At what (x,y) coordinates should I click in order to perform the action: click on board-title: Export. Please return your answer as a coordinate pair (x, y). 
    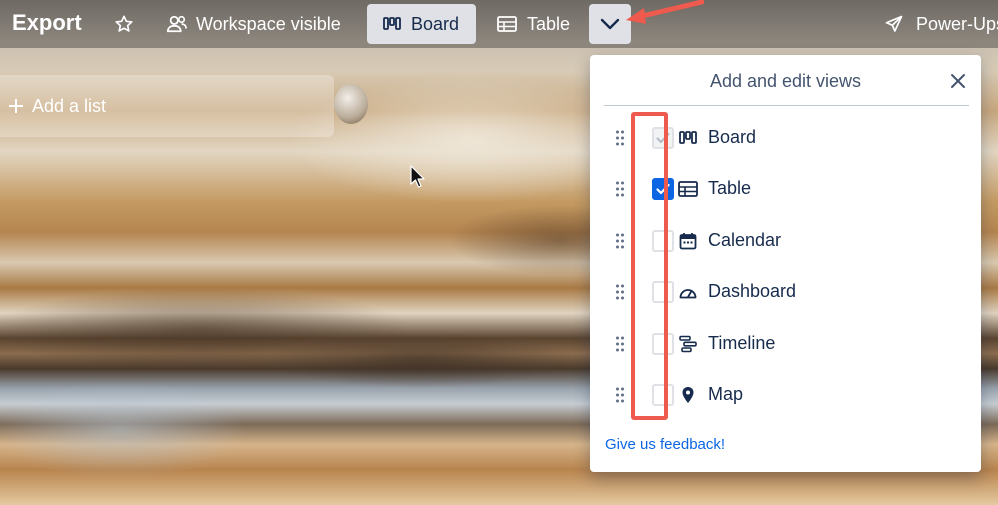
    Looking at the image, I should click on (47, 23).